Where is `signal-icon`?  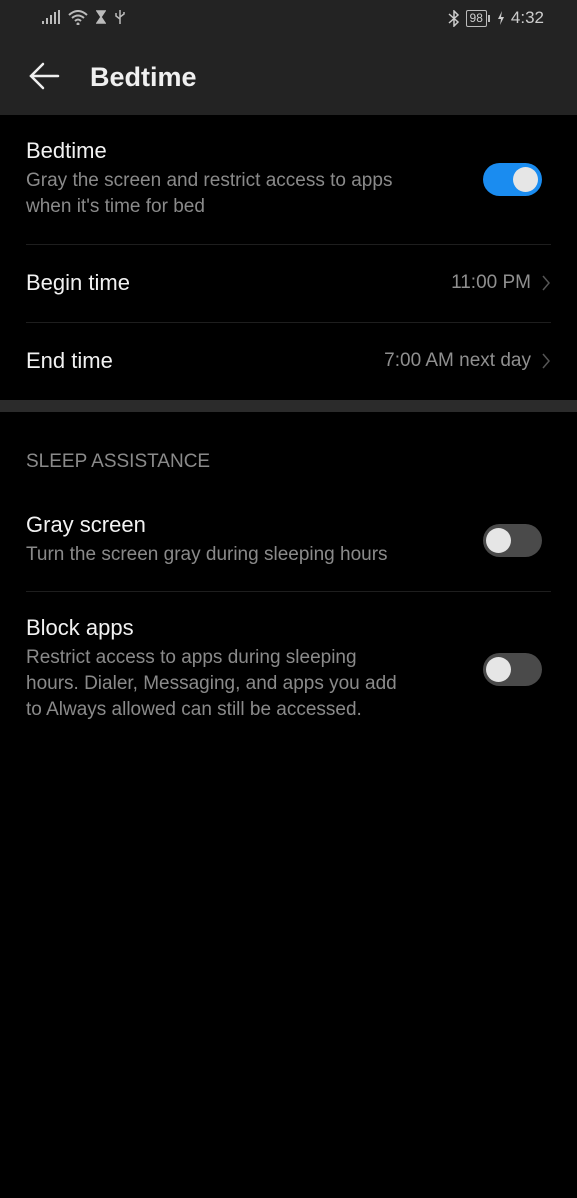
signal-icon is located at coordinates (51, 17).